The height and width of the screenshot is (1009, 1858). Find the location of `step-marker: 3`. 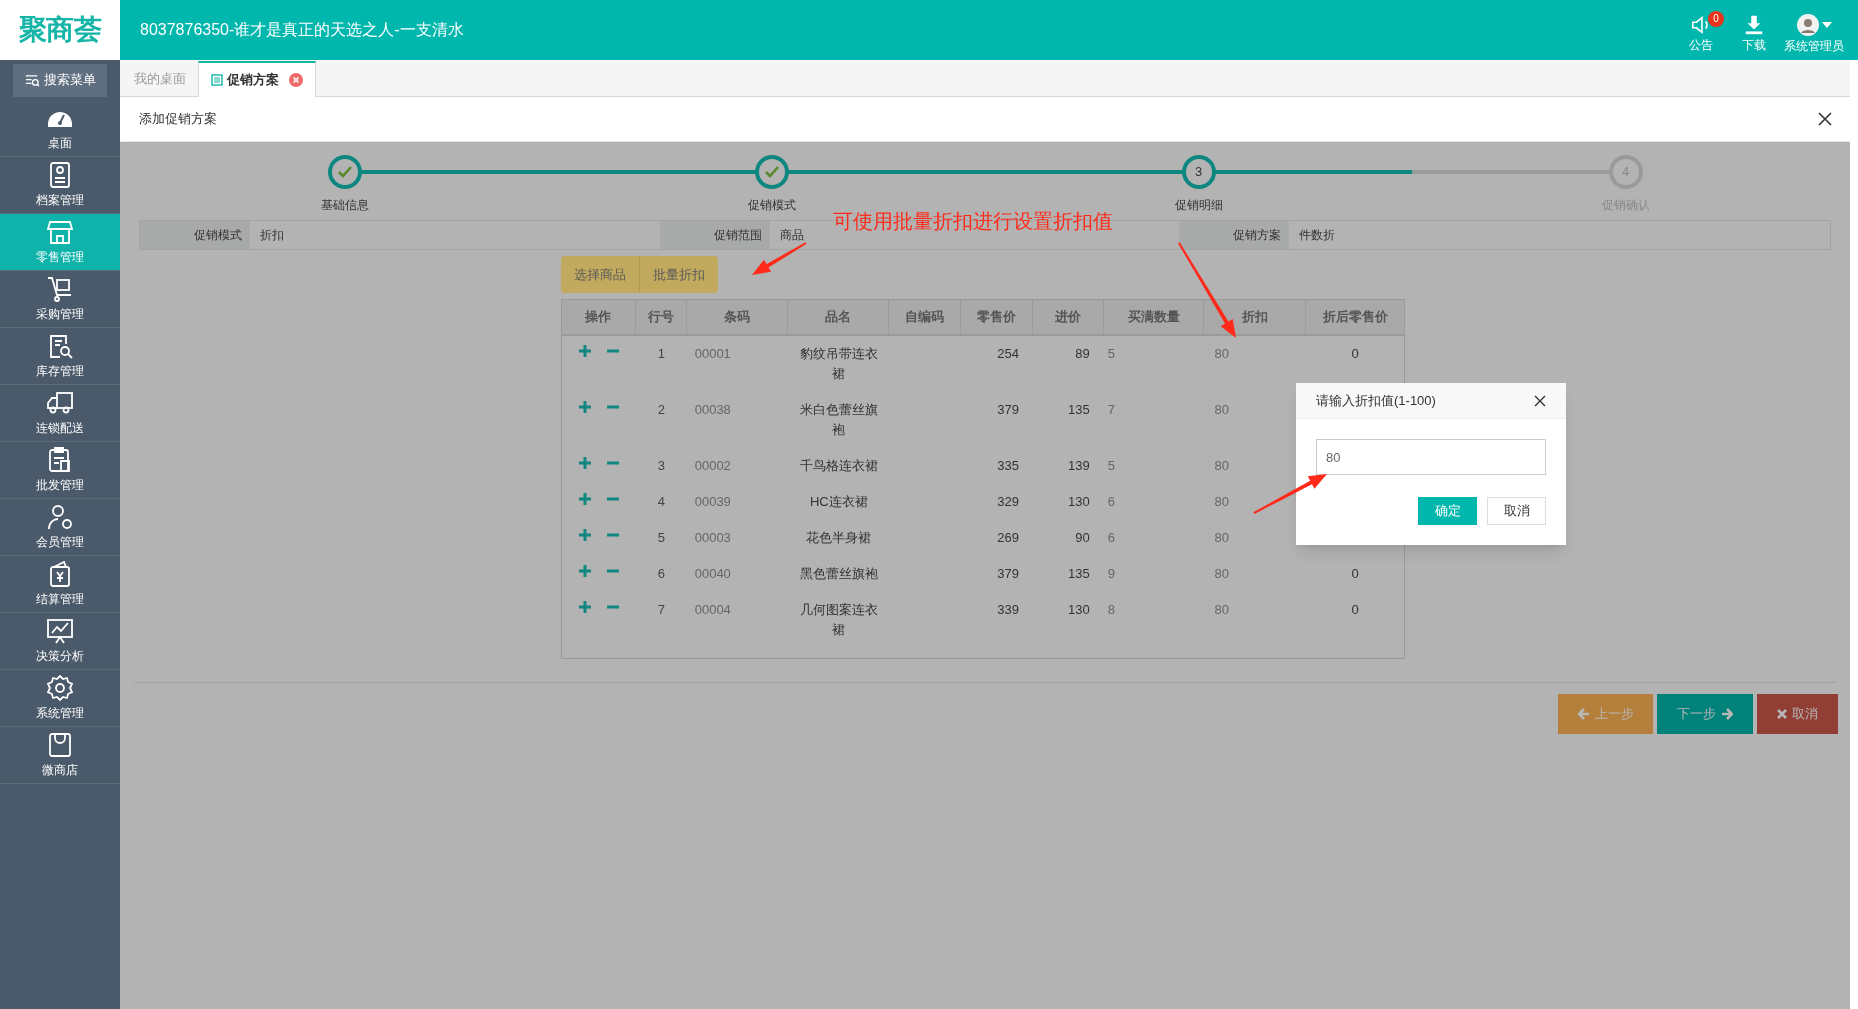

step-marker: 3 is located at coordinates (1198, 172).